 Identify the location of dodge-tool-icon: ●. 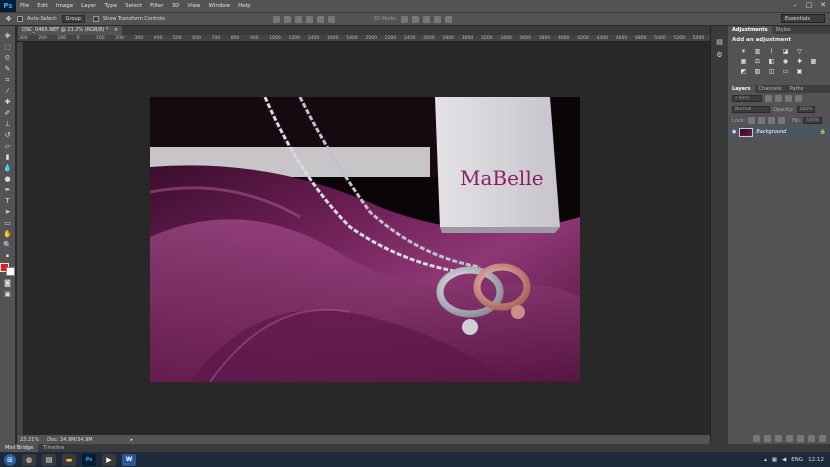
(7, 179).